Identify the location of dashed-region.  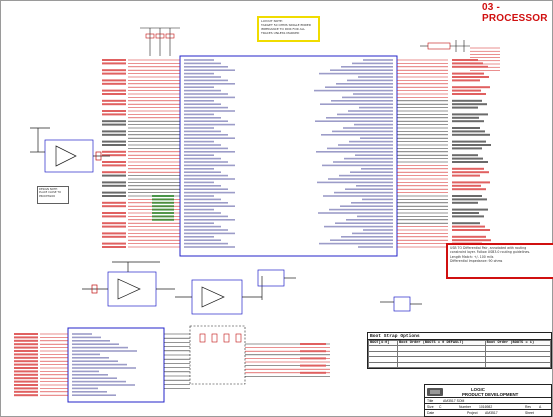
(217, 355).